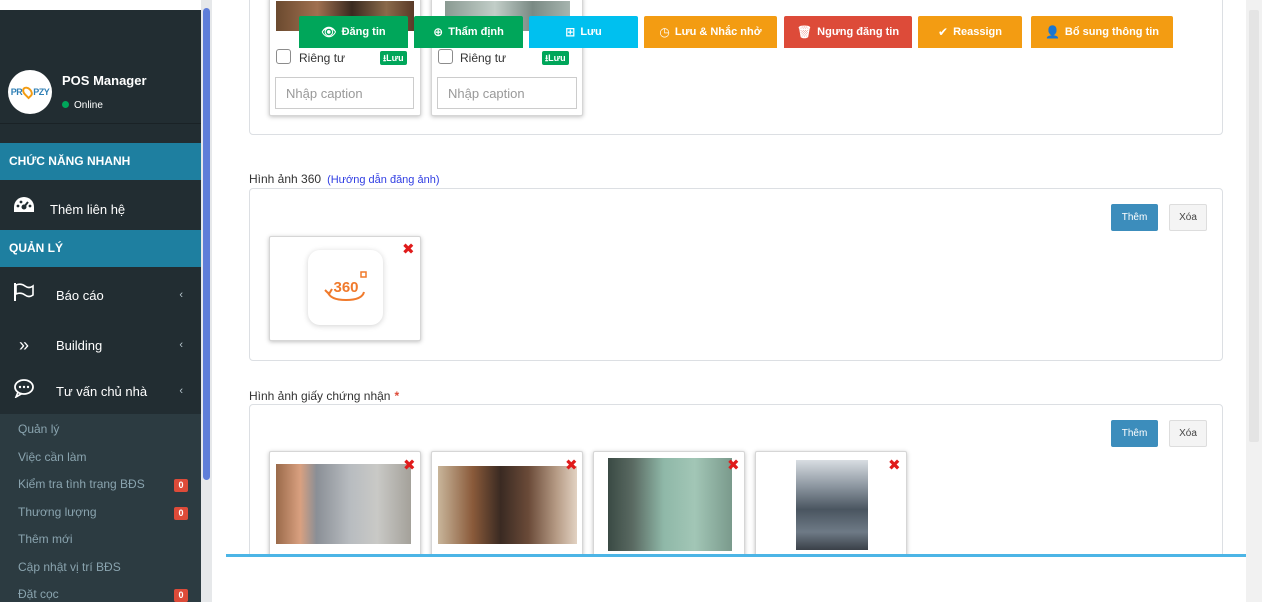 The width and height of the screenshot is (1262, 602). I want to click on submenu-item-check-status: Kiểm tra tình trạng BĐS, so click(81, 484).